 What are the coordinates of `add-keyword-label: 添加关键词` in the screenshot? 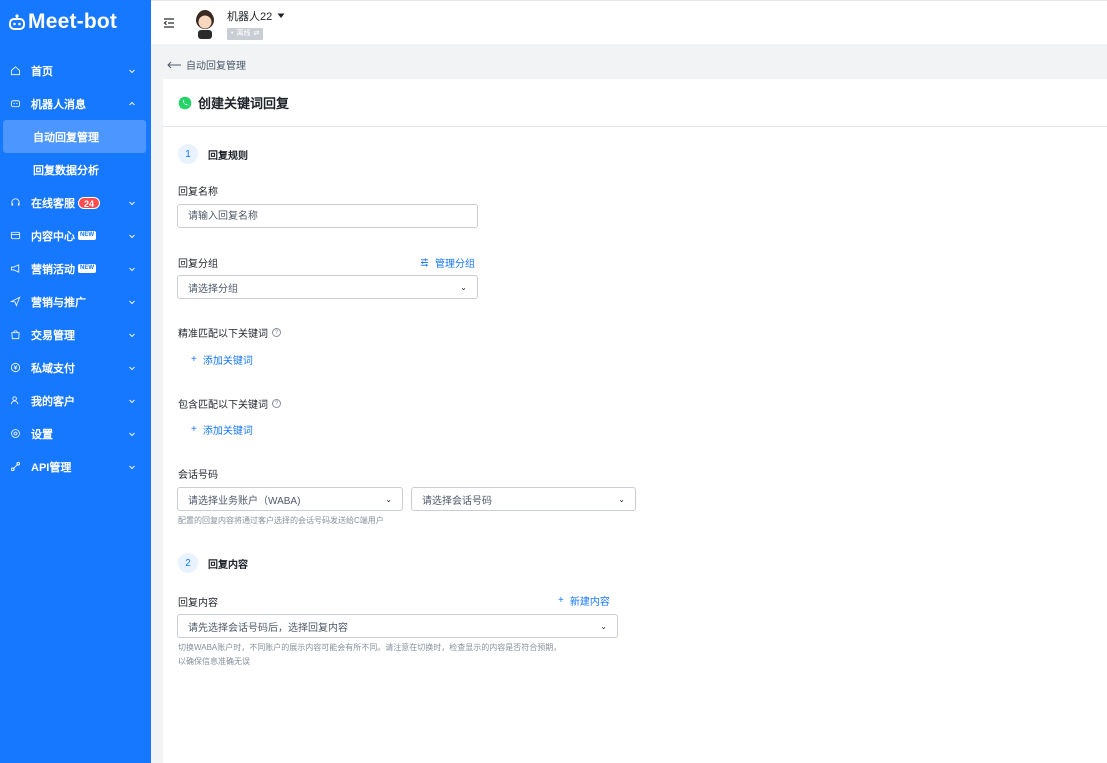 It's located at (227, 361).